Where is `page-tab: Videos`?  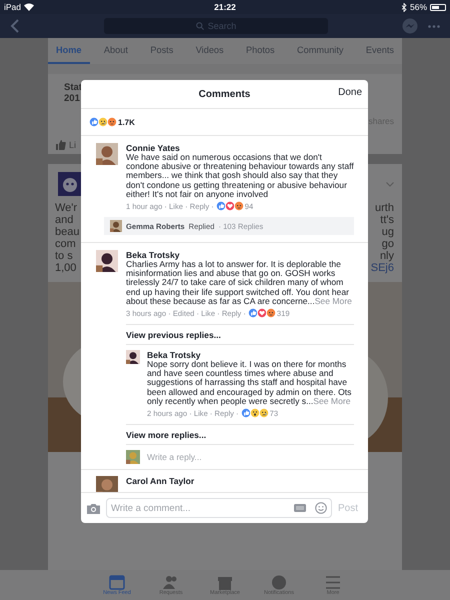 page-tab: Videos is located at coordinates (210, 51).